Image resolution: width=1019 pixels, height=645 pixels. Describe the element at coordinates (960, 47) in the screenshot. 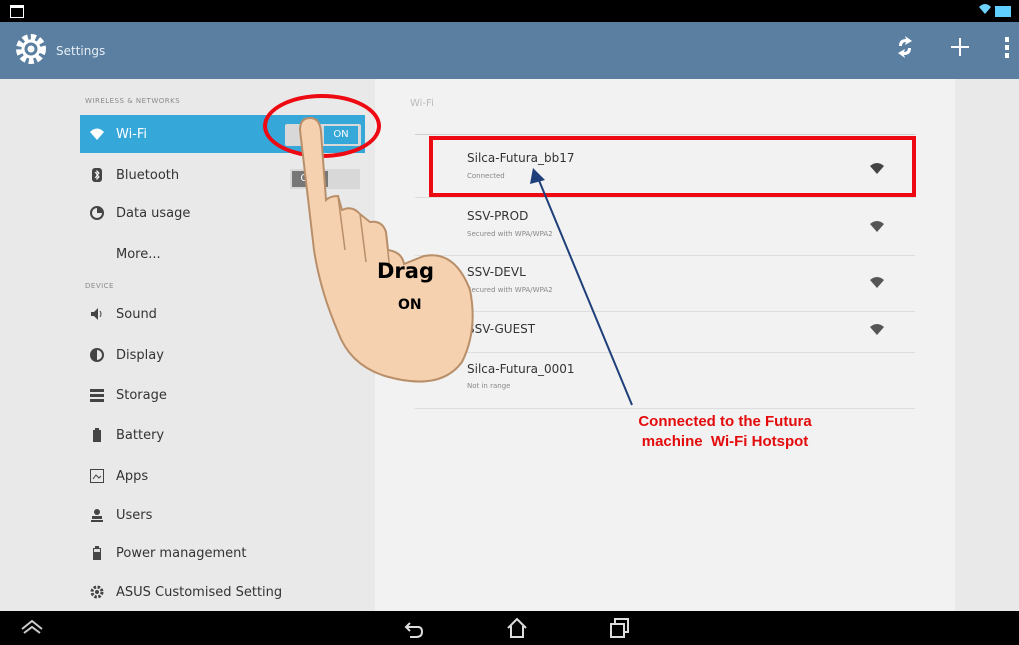

I see `add-icon` at that location.